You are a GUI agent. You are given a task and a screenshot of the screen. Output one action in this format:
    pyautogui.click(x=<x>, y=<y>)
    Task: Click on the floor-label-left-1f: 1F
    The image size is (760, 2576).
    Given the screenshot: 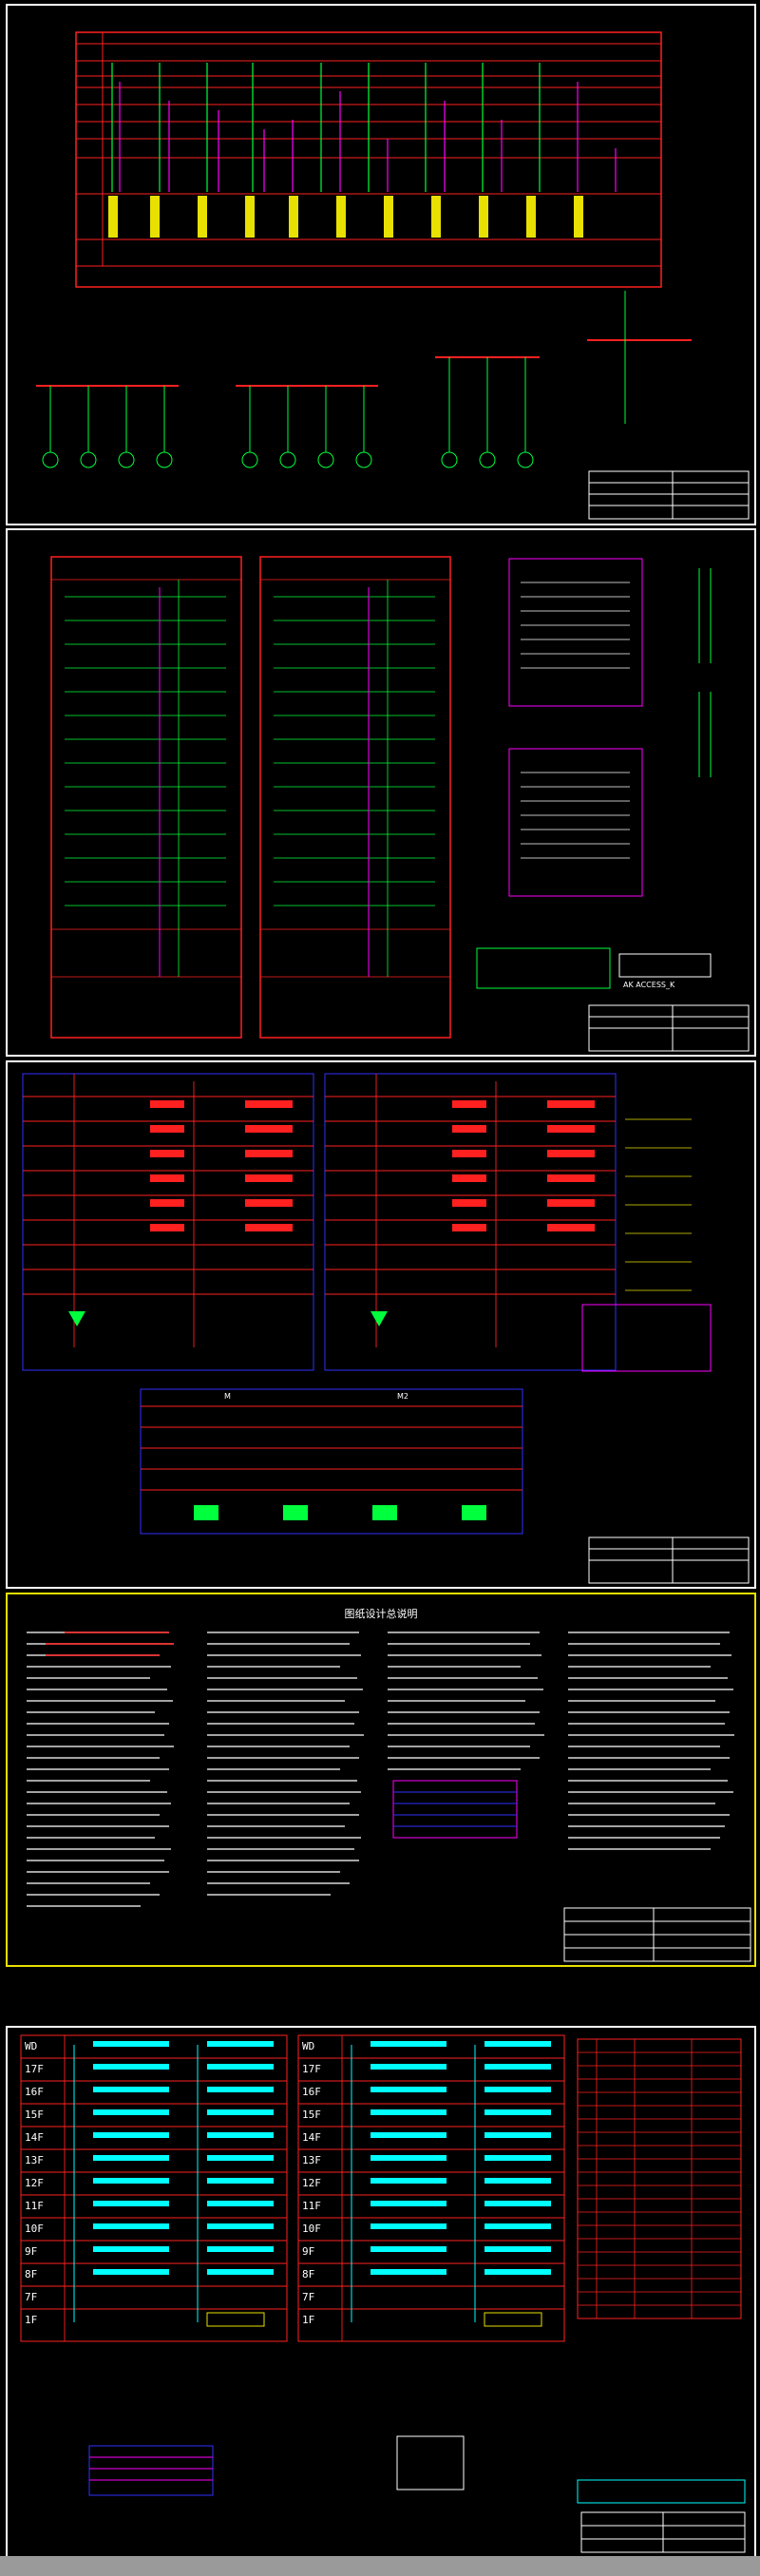 What is the action you would take?
    pyautogui.click(x=31, y=2320)
    